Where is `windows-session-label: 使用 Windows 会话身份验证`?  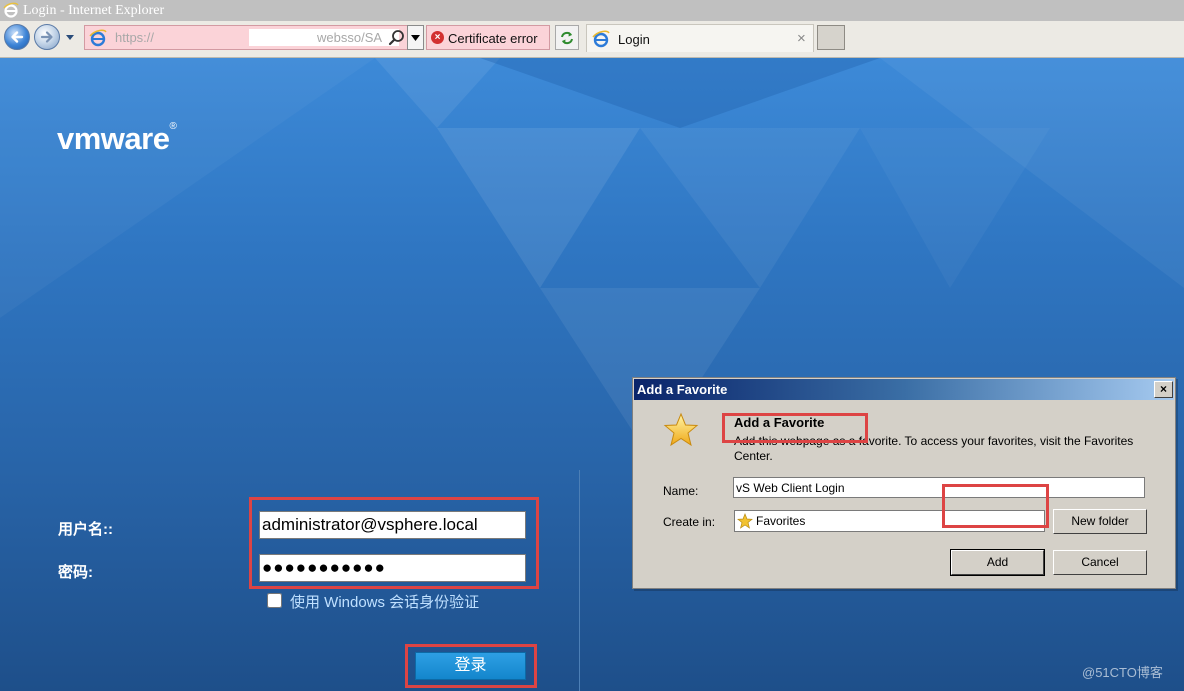 windows-session-label: 使用 Windows 会话身份验证 is located at coordinates (385, 602).